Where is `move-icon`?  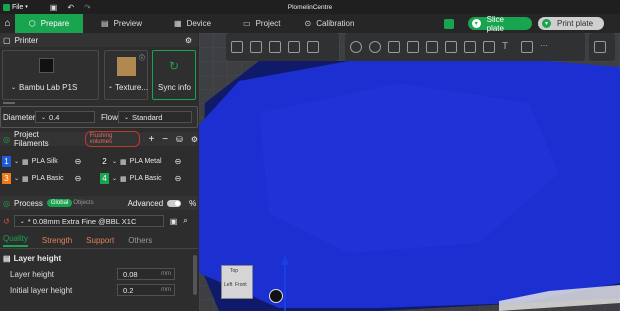 move-icon is located at coordinates (356, 47).